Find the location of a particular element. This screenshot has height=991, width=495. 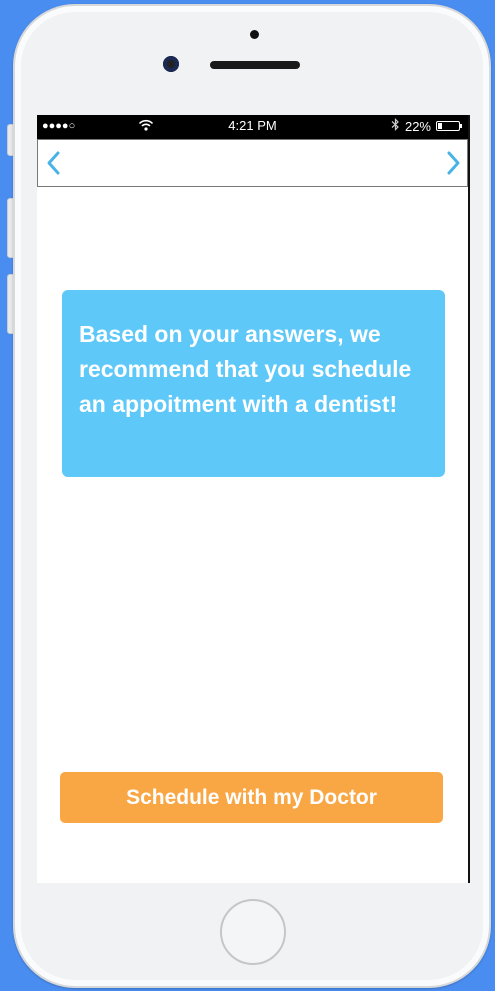

earpiece-speaker is located at coordinates (255, 65).